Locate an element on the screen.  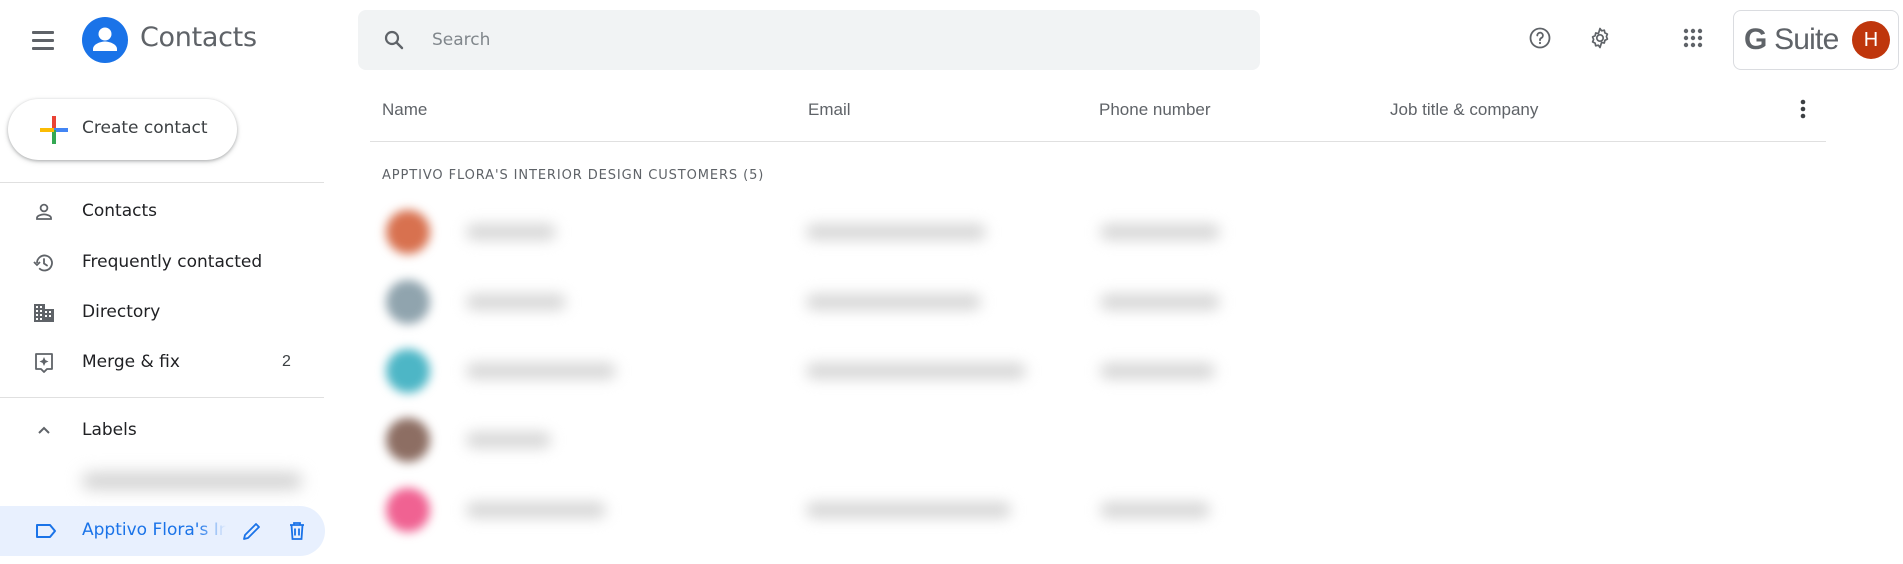
user-avatar: H is located at coordinates (1871, 40).